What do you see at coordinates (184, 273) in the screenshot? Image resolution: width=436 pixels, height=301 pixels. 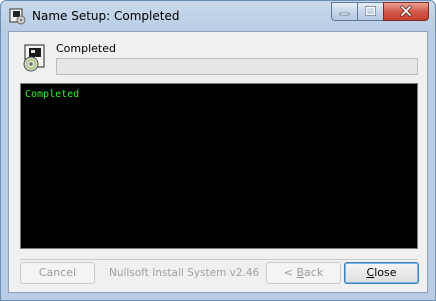 I see `branding-text: Nullsoft Install System v2.46` at bounding box center [184, 273].